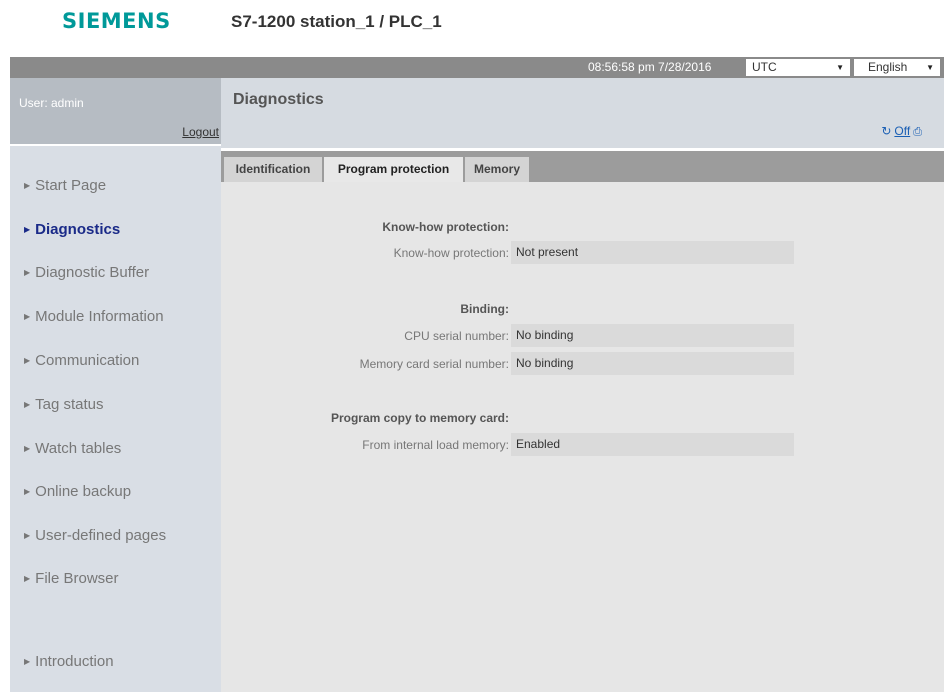 The image size is (944, 692). What do you see at coordinates (652, 252) in the screenshot?
I see `knowhow-value: Not present` at bounding box center [652, 252].